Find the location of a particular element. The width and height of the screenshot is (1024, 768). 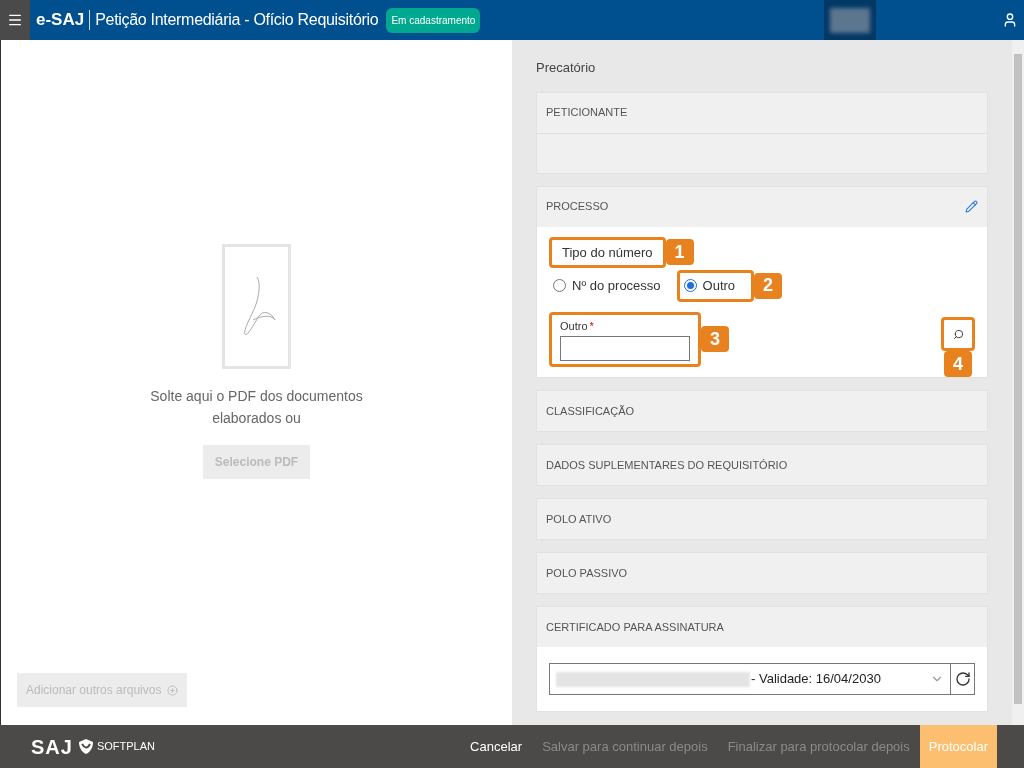

saj-logo: SAJ is located at coordinates (52, 747).